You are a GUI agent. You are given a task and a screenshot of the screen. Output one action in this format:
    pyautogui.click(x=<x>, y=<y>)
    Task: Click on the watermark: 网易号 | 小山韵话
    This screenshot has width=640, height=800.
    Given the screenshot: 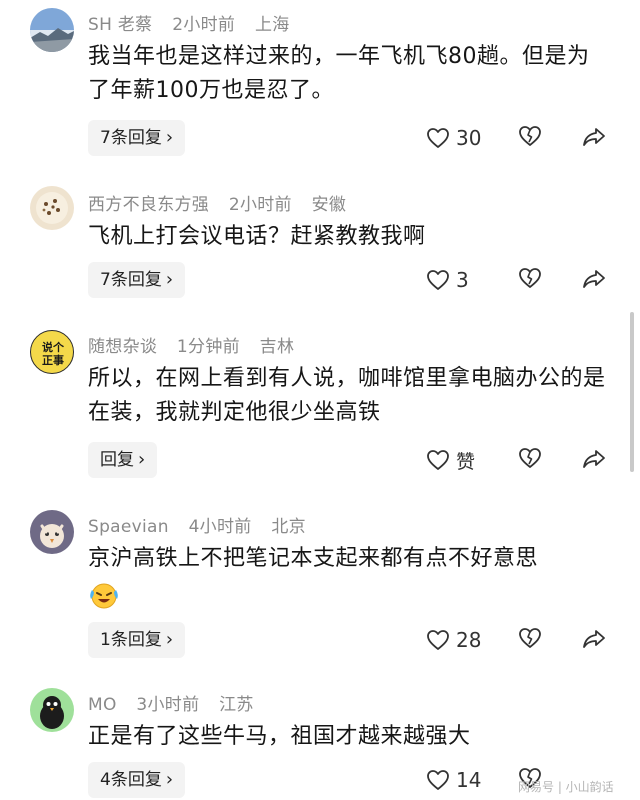 What is the action you would take?
    pyautogui.click(x=566, y=787)
    